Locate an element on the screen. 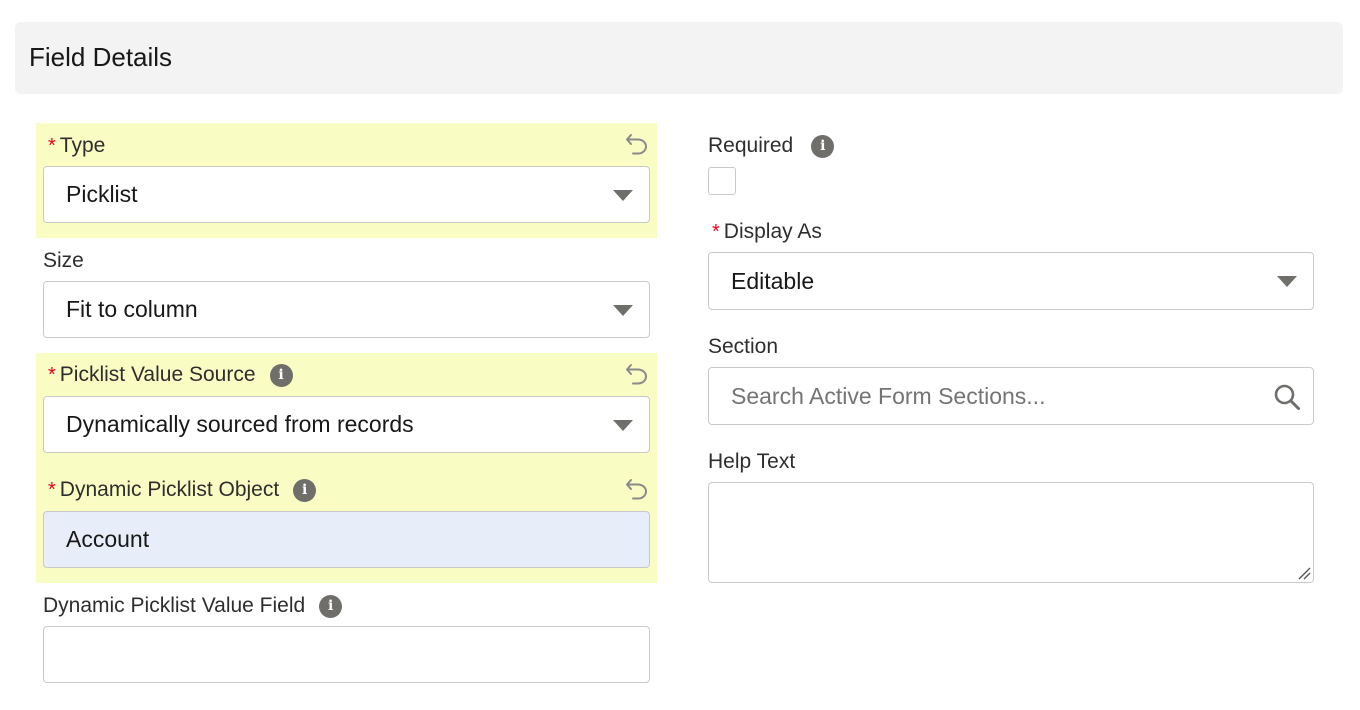 The width and height of the screenshot is (1360, 710). help-text-textarea is located at coordinates (1011, 532).